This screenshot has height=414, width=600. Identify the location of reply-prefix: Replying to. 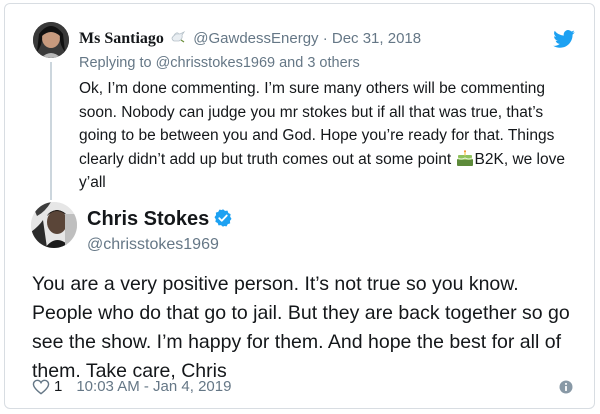
(115, 63).